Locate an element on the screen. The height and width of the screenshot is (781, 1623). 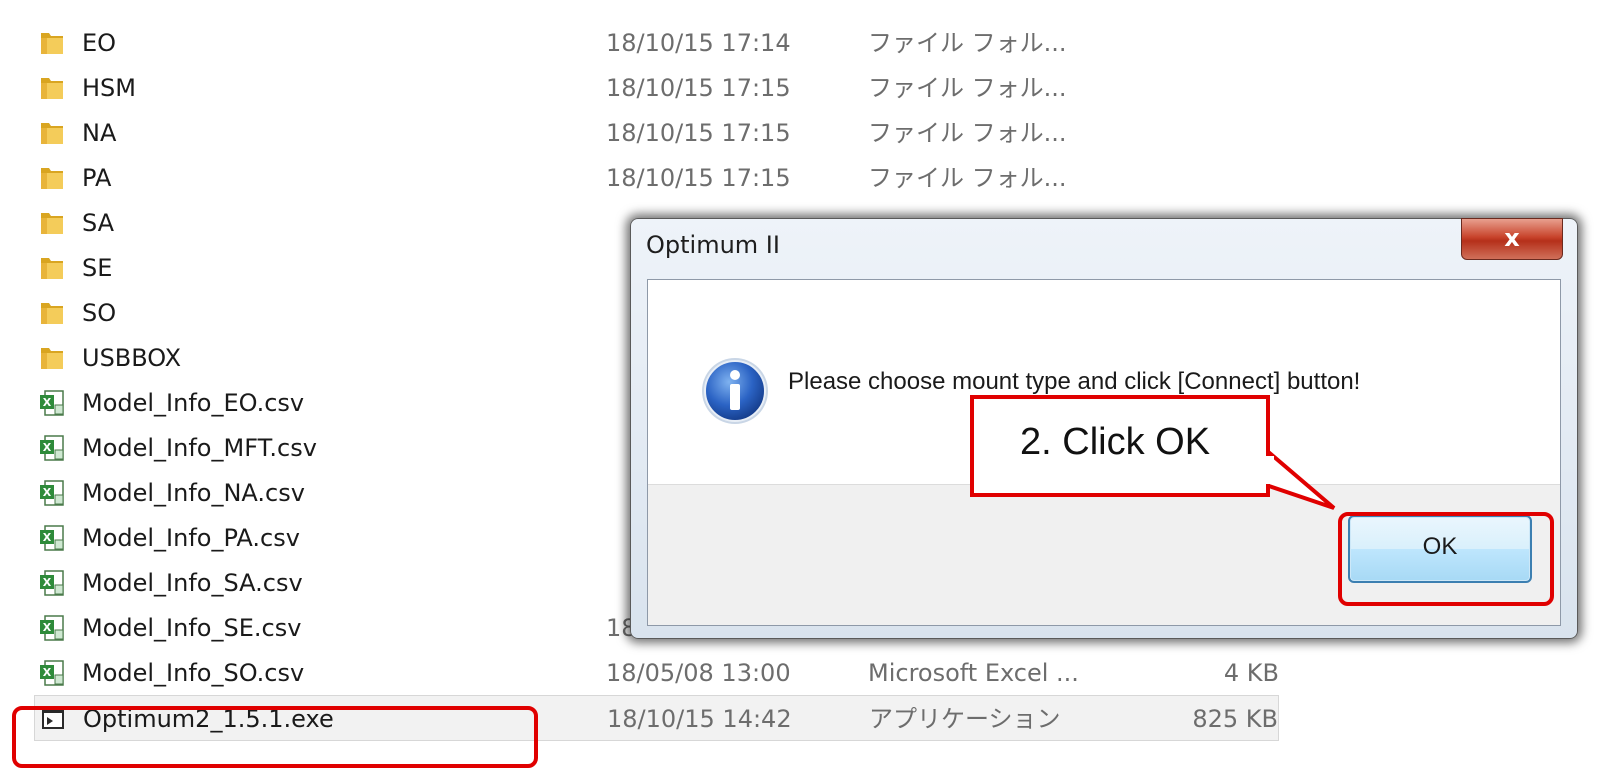
file-name: Model_Info_SE.csv is located at coordinates (192, 628).